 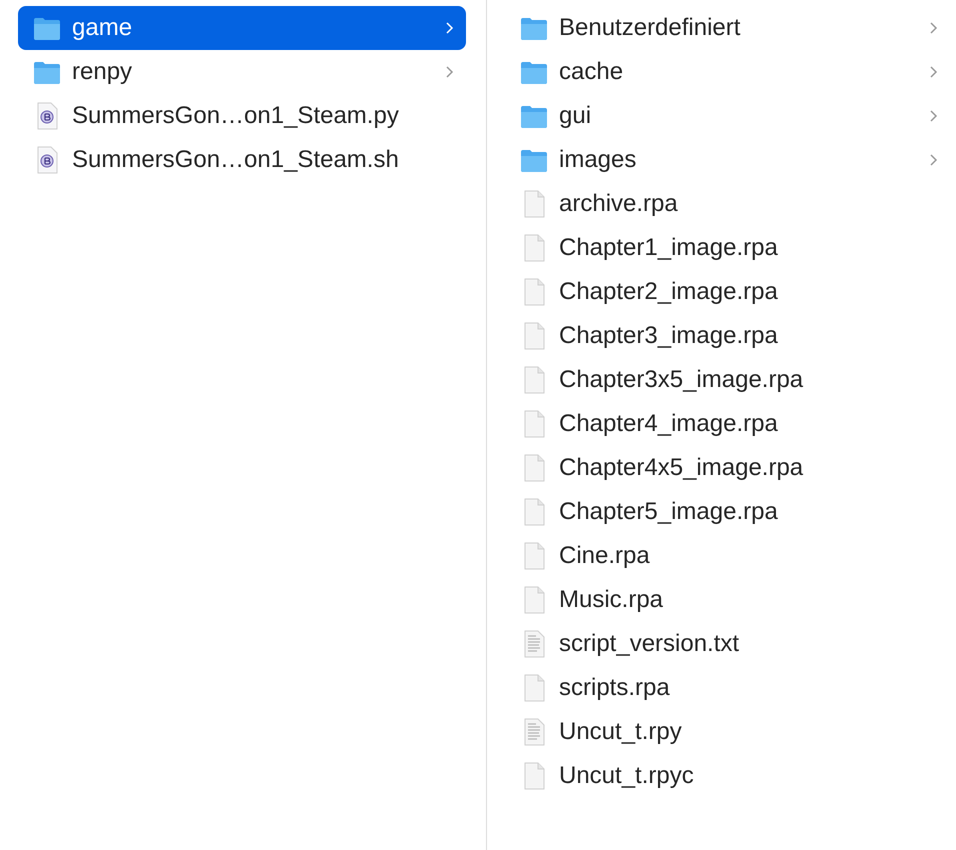 What do you see at coordinates (727, 556) in the screenshot?
I see `file-row: Cine.rpa` at bounding box center [727, 556].